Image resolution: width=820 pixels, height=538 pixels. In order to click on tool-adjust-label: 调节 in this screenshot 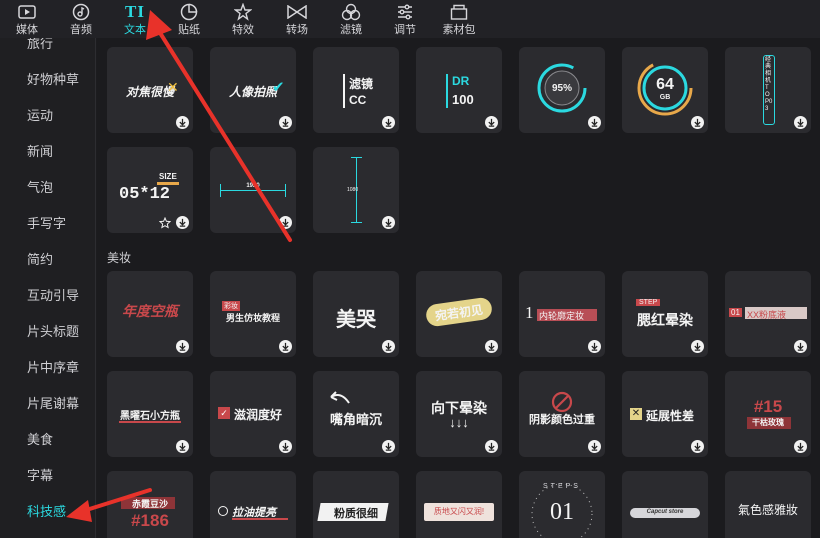, I will do `click(405, 30)`.